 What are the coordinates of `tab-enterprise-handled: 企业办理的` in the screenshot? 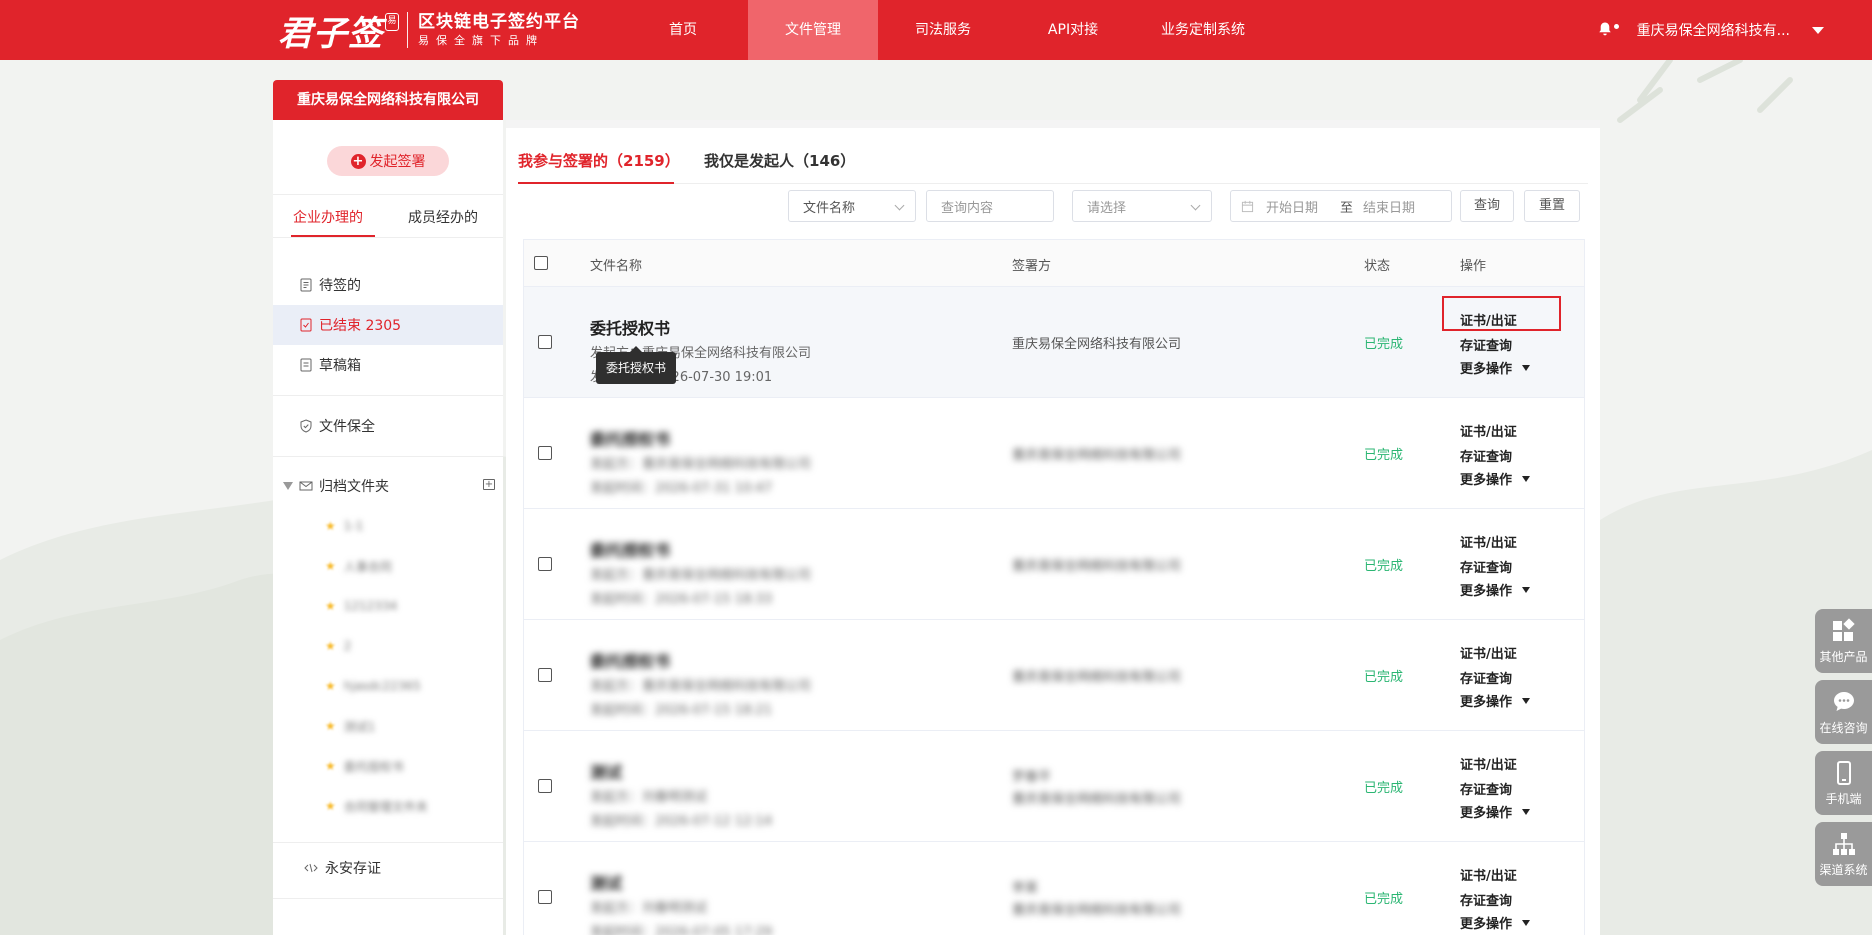 It's located at (328, 217).